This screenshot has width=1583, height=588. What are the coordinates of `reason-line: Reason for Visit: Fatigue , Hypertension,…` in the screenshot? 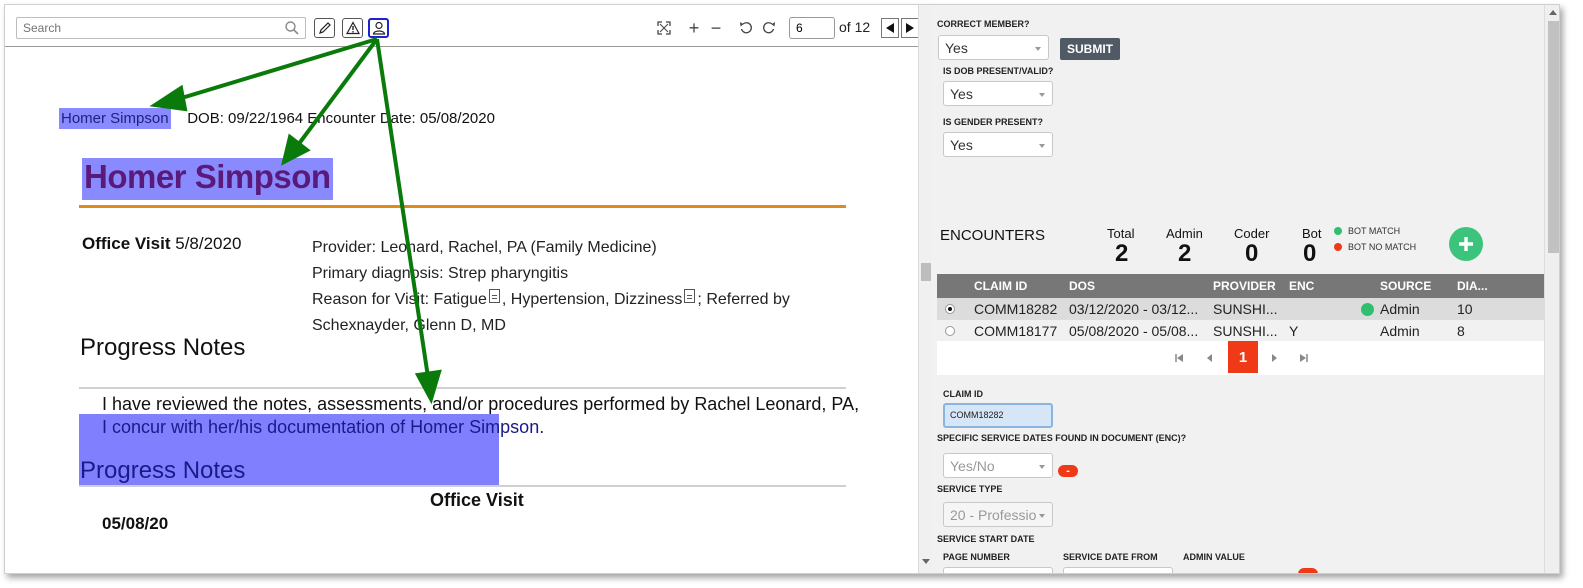 It's located at (552, 300).